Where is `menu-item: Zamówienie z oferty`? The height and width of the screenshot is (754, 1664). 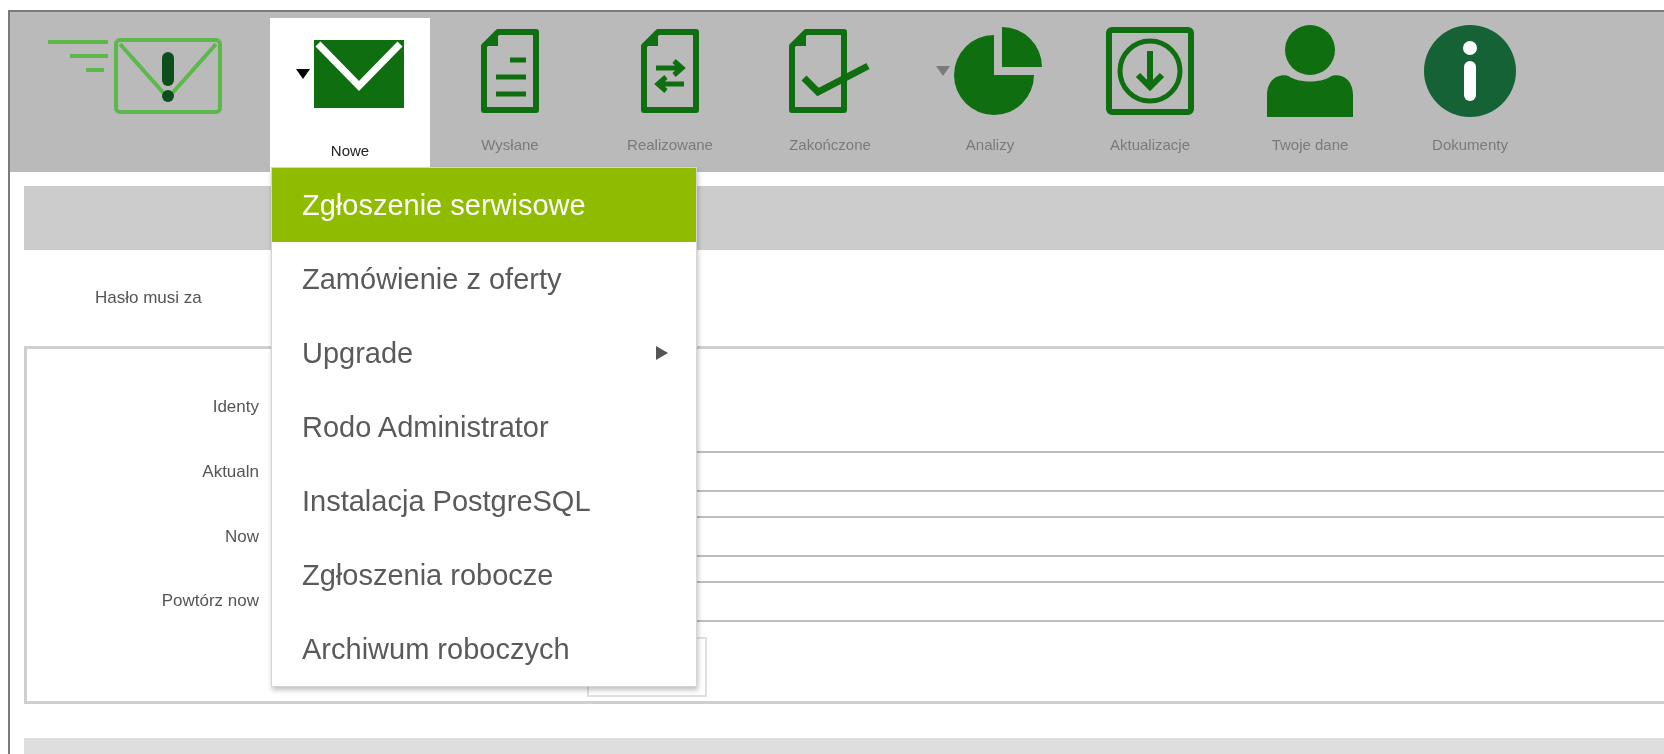
menu-item: Zamówienie z oferty is located at coordinates (484, 279).